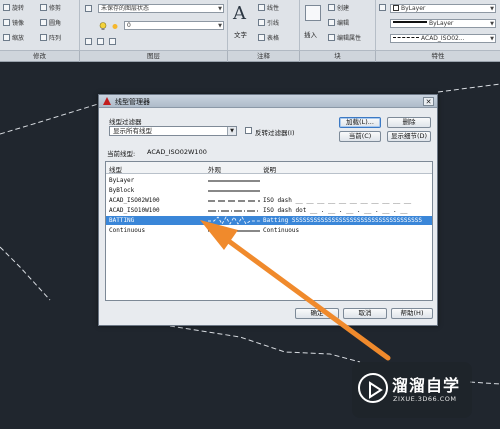  I want to click on watermark-brand: 溜溜自学, so click(426, 385).